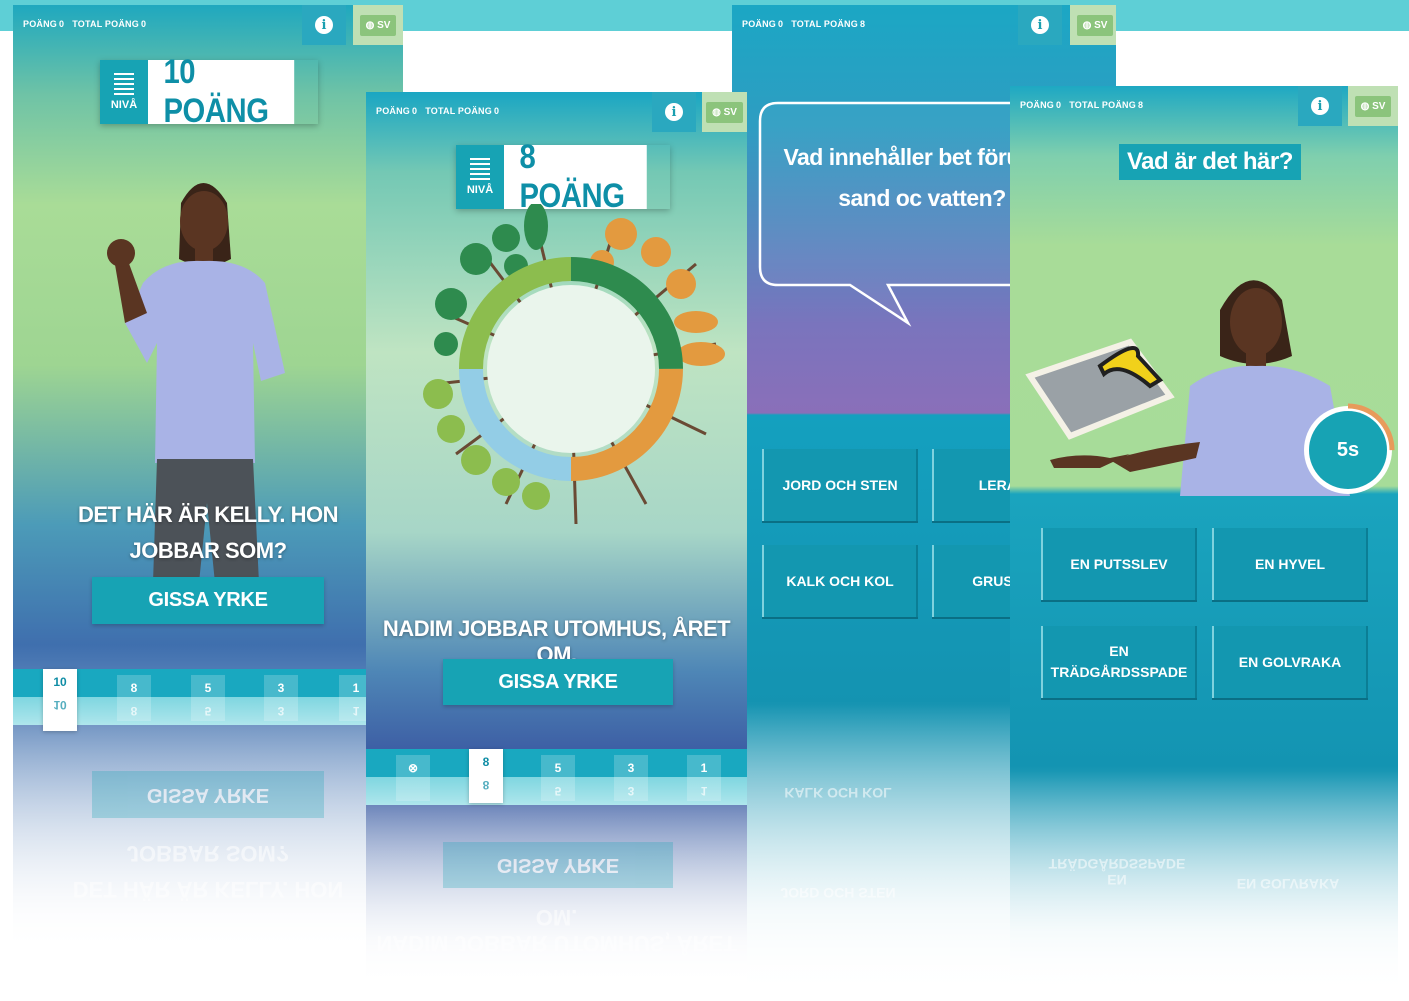 The image size is (1409, 1001). What do you see at coordinates (60, 682) in the screenshot?
I see `track-value: 10` at bounding box center [60, 682].